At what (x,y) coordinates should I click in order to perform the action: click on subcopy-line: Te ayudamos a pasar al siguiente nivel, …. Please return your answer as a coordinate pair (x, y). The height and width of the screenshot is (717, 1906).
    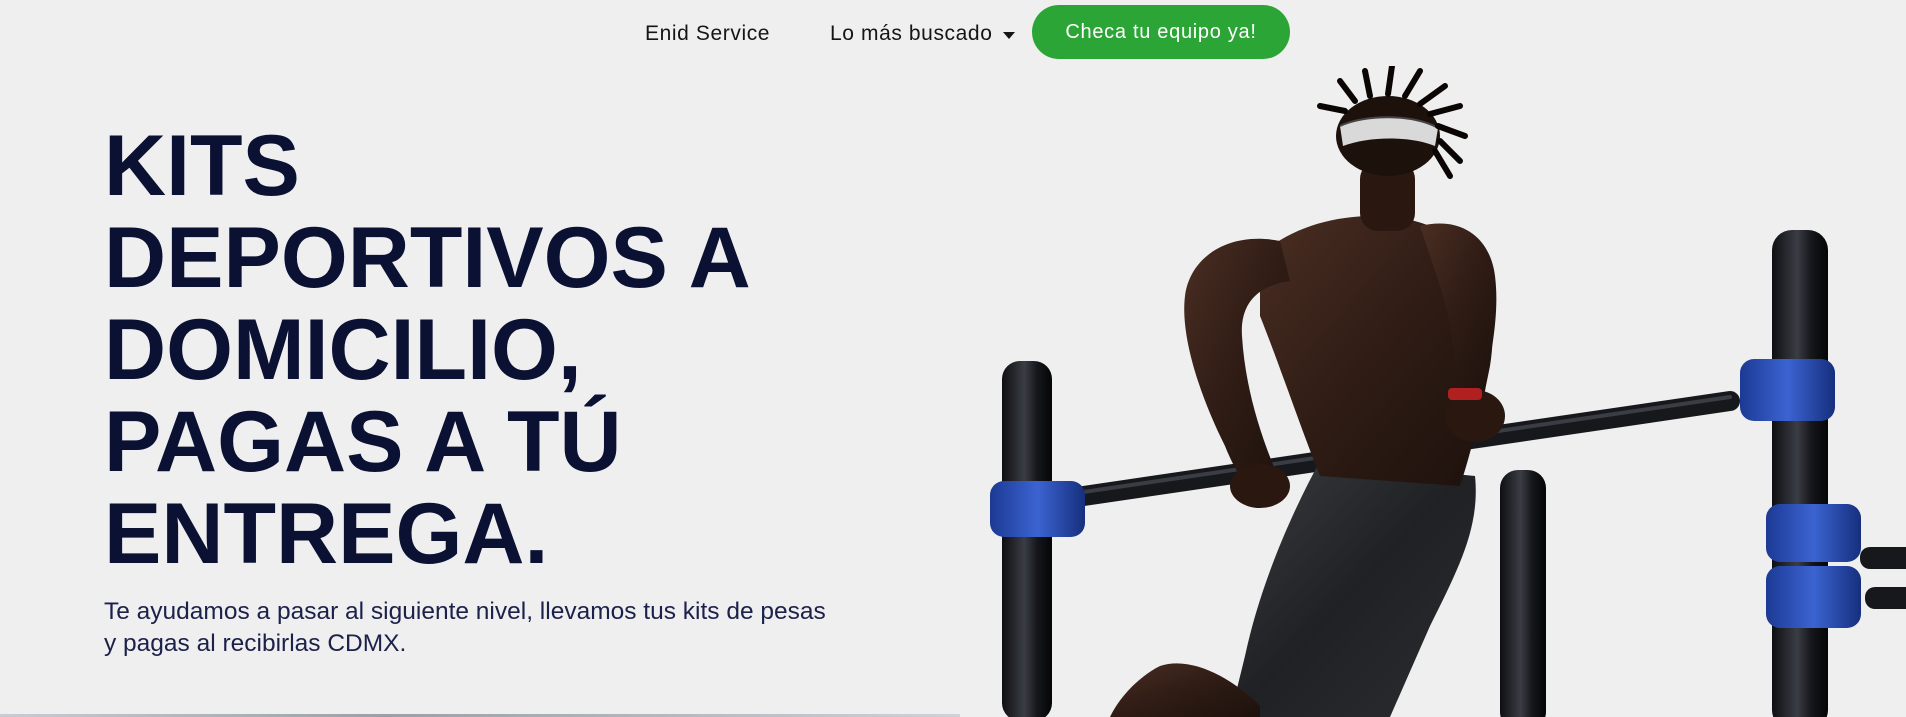
    Looking at the image, I should click on (465, 611).